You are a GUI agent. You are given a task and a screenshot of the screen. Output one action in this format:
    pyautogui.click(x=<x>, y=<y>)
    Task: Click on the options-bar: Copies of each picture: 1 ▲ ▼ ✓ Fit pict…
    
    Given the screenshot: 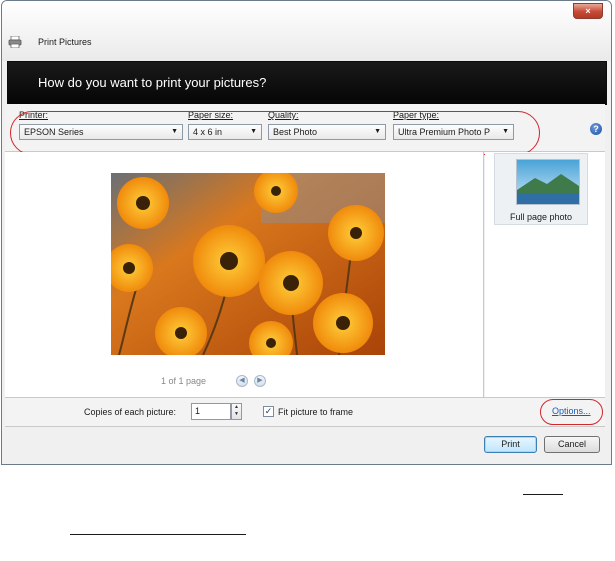 What is the action you would take?
    pyautogui.click(x=305, y=412)
    